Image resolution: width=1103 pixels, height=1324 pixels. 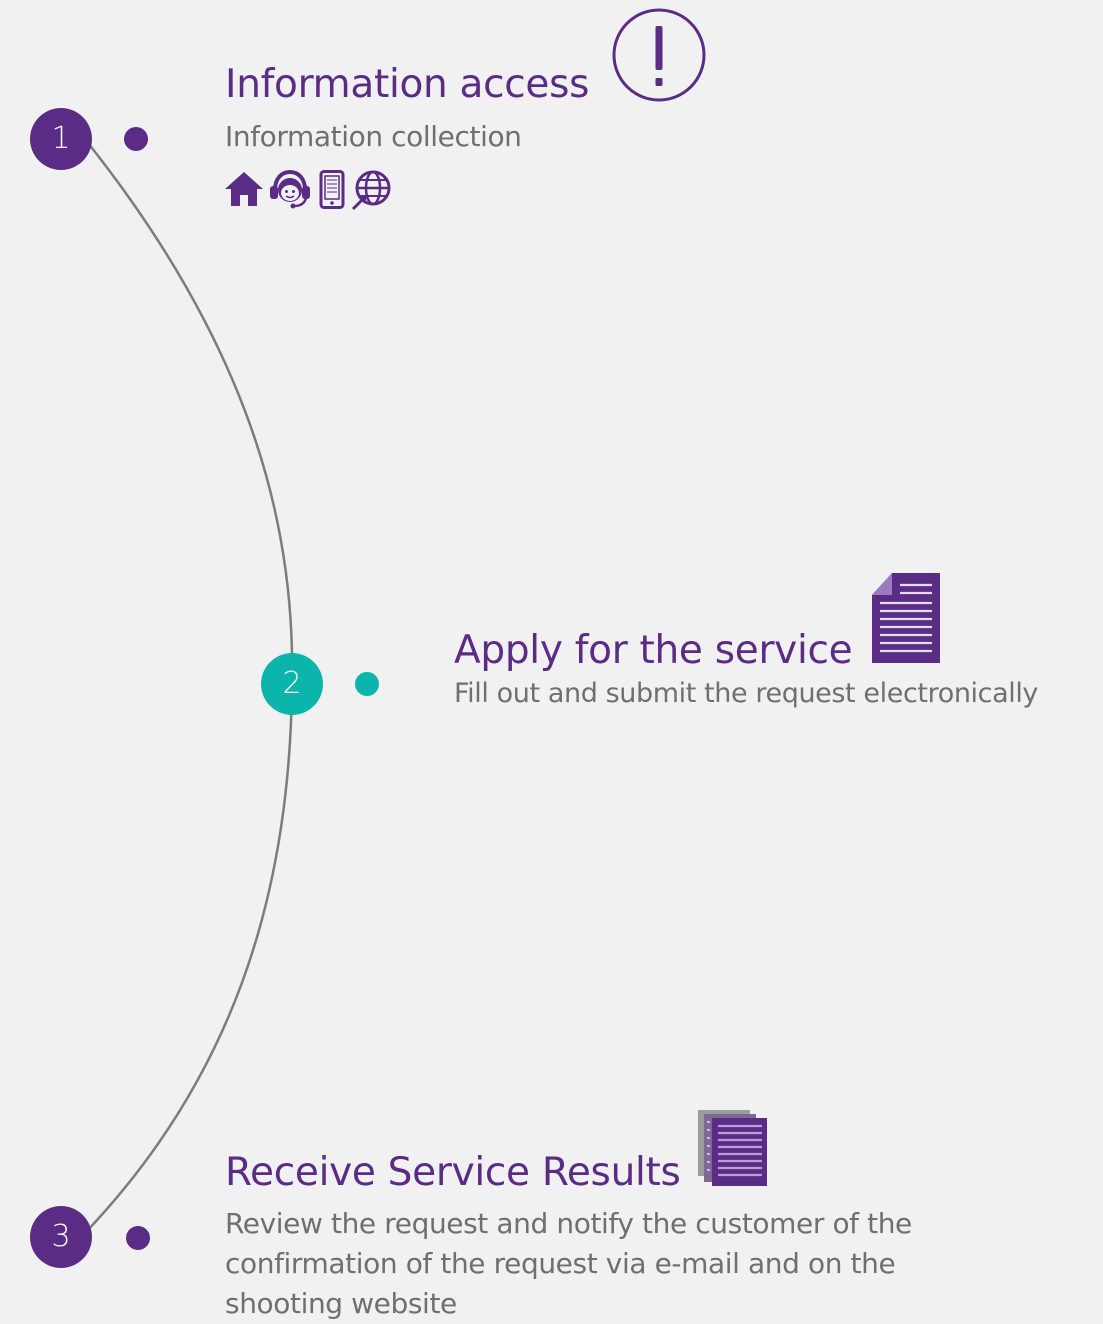 I want to click on exclamation-circle-icon, so click(x=659, y=55).